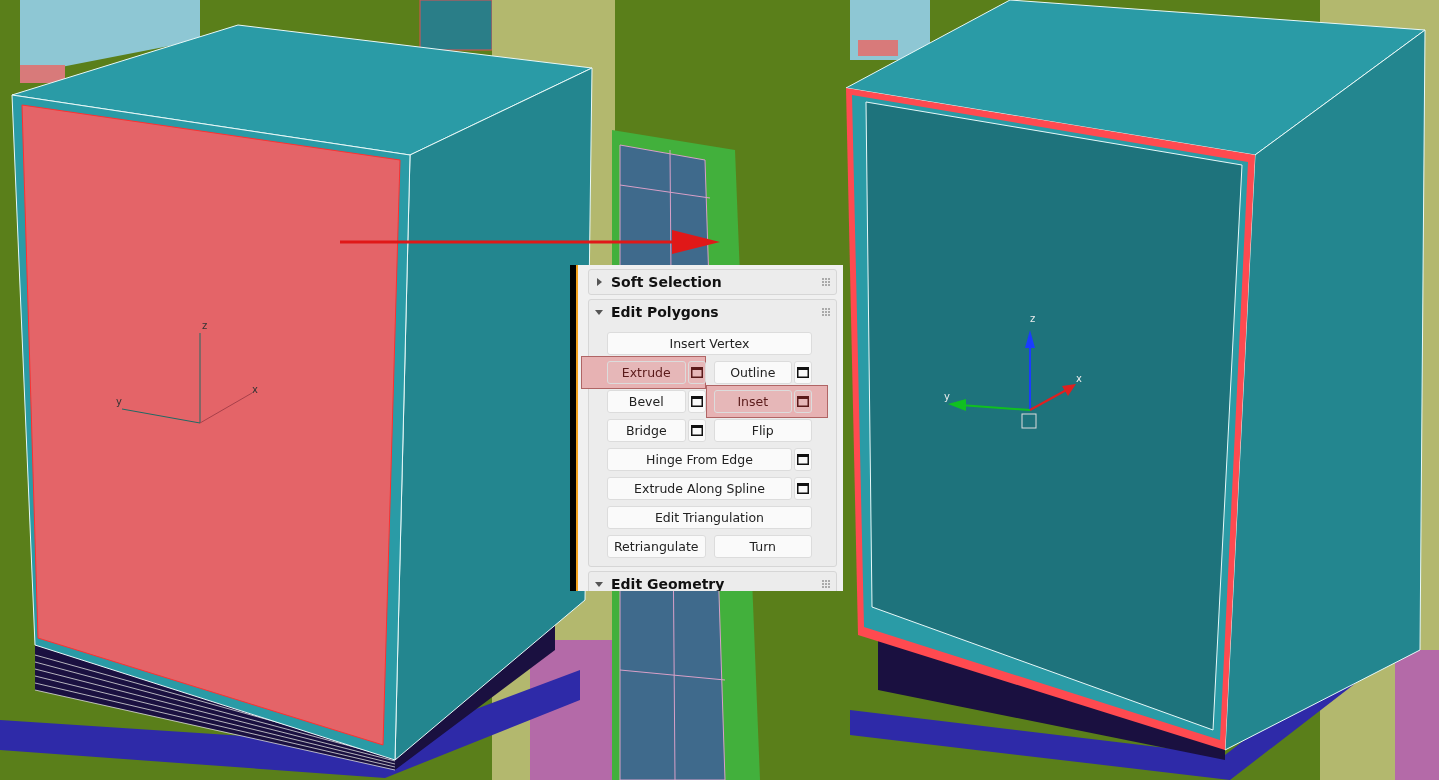  I want to click on tool-button: Turn, so click(762, 546).